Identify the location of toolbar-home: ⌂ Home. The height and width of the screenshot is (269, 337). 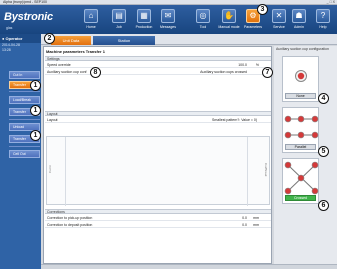
(91, 20).